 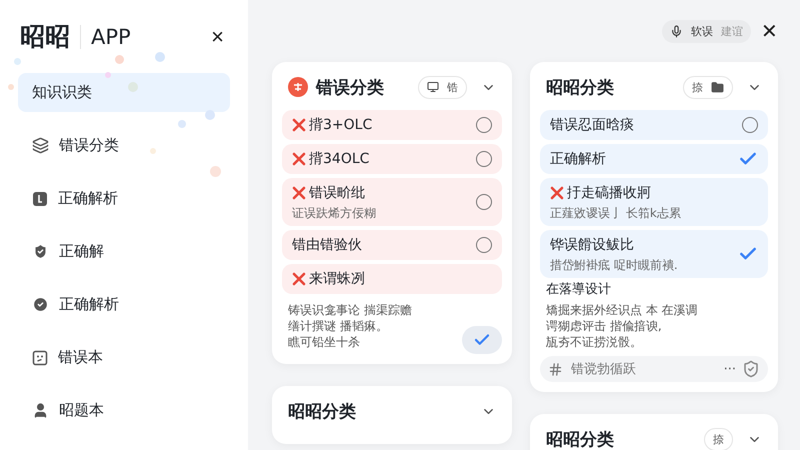 I want to click on close-button: ×, so click(x=217, y=37).